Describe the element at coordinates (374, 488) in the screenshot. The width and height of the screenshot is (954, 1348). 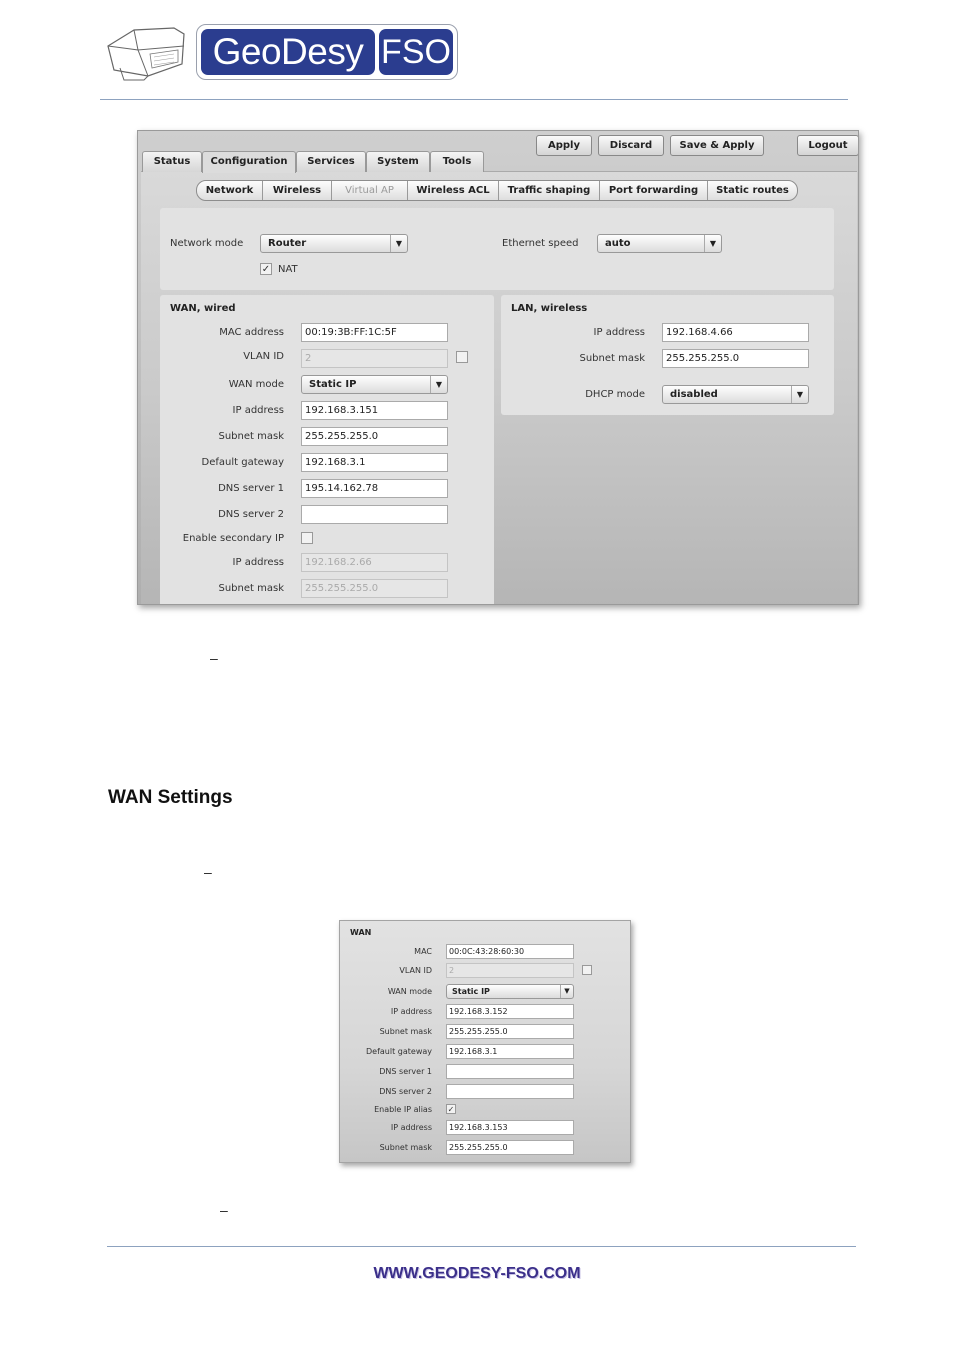
I see `dns1-field: 195.14.162.78` at that location.